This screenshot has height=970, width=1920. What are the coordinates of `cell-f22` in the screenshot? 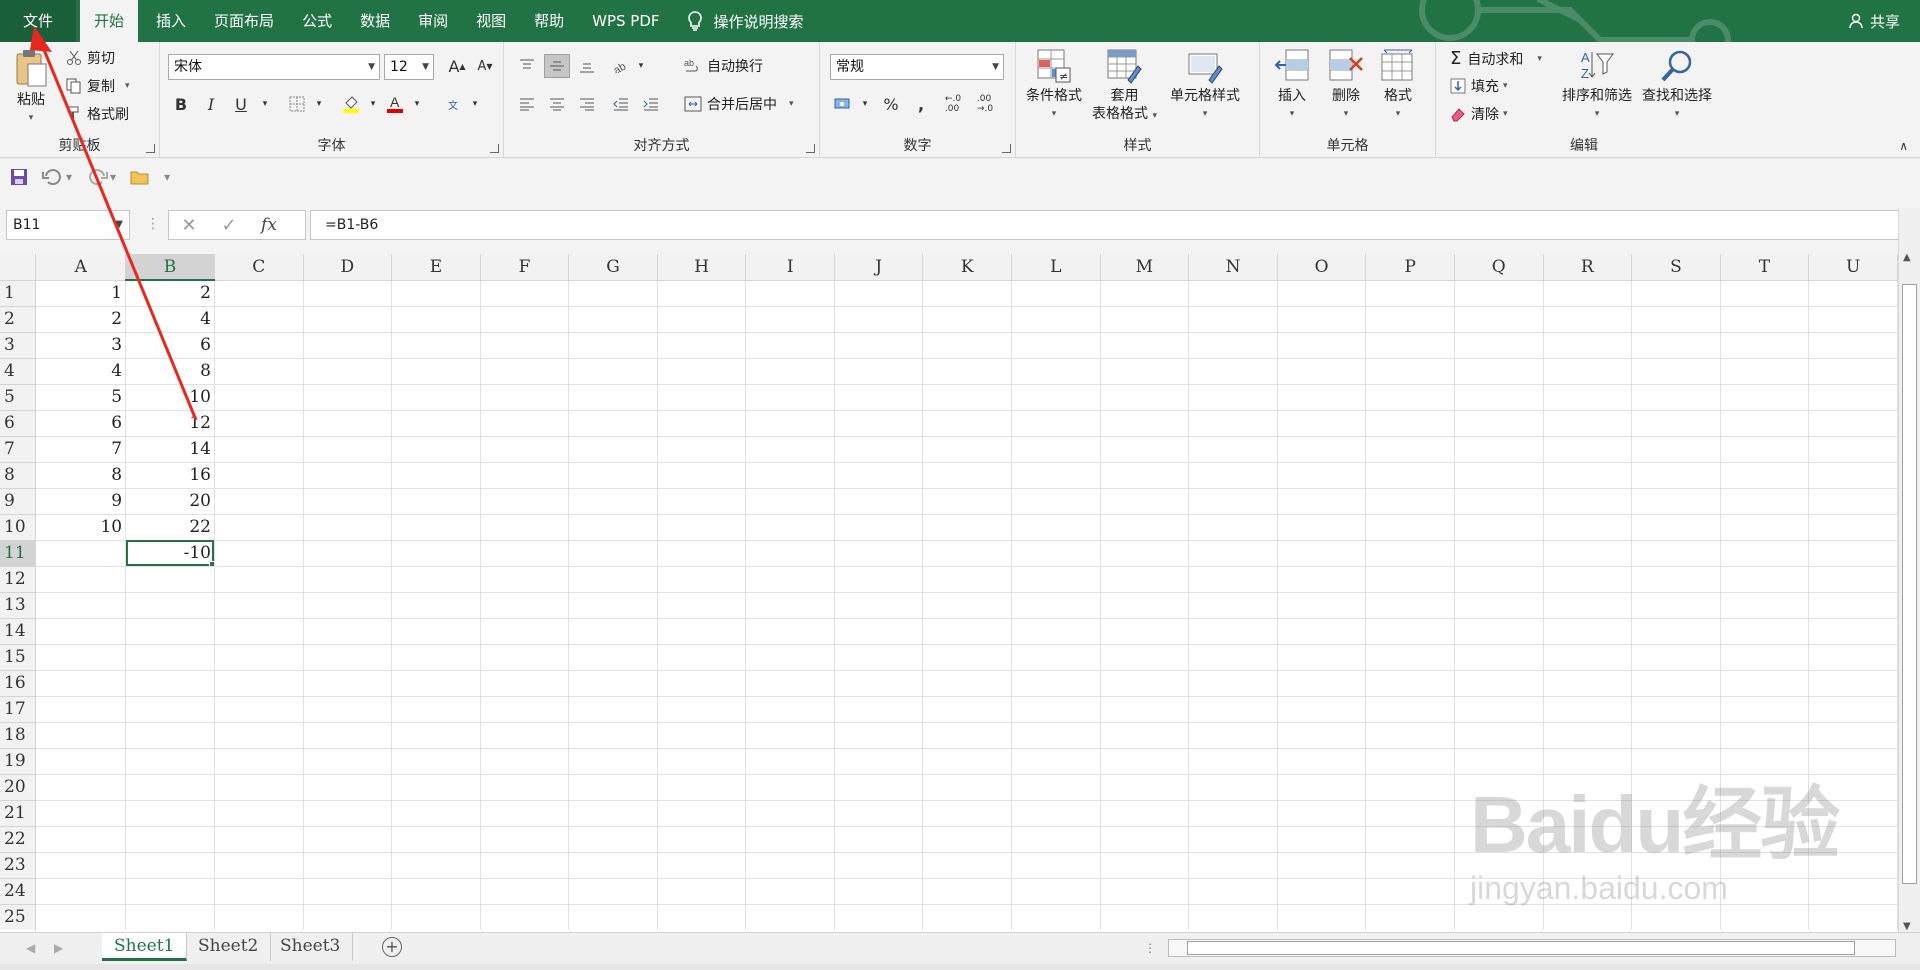 It's located at (525, 839).